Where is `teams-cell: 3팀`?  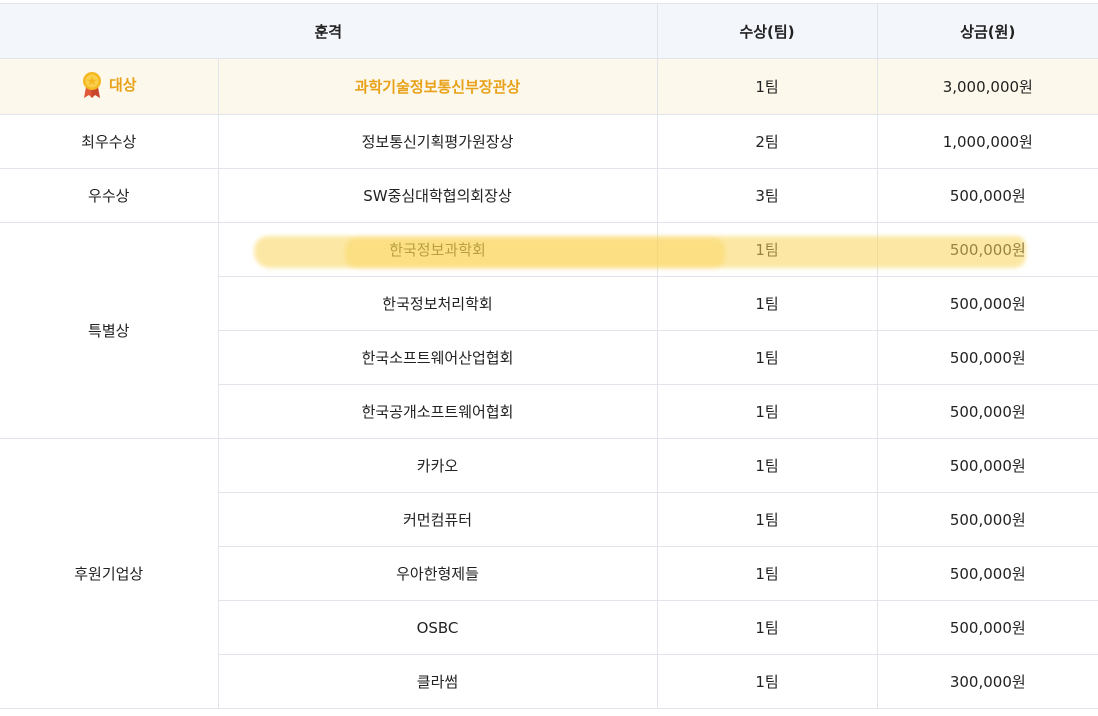 teams-cell: 3팀 is located at coordinates (767, 195).